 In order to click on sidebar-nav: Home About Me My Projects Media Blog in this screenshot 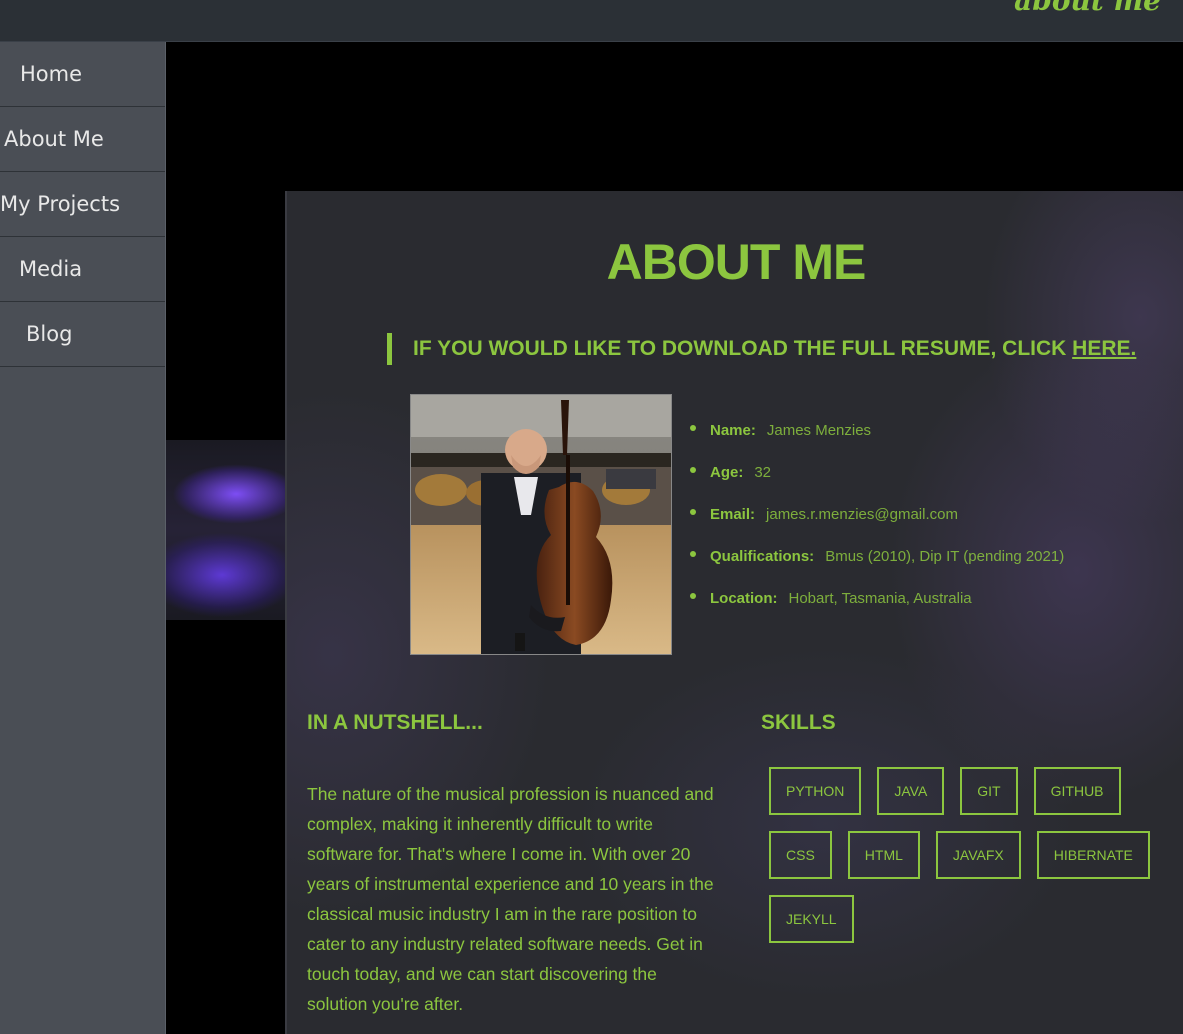, I will do `click(83, 538)`.